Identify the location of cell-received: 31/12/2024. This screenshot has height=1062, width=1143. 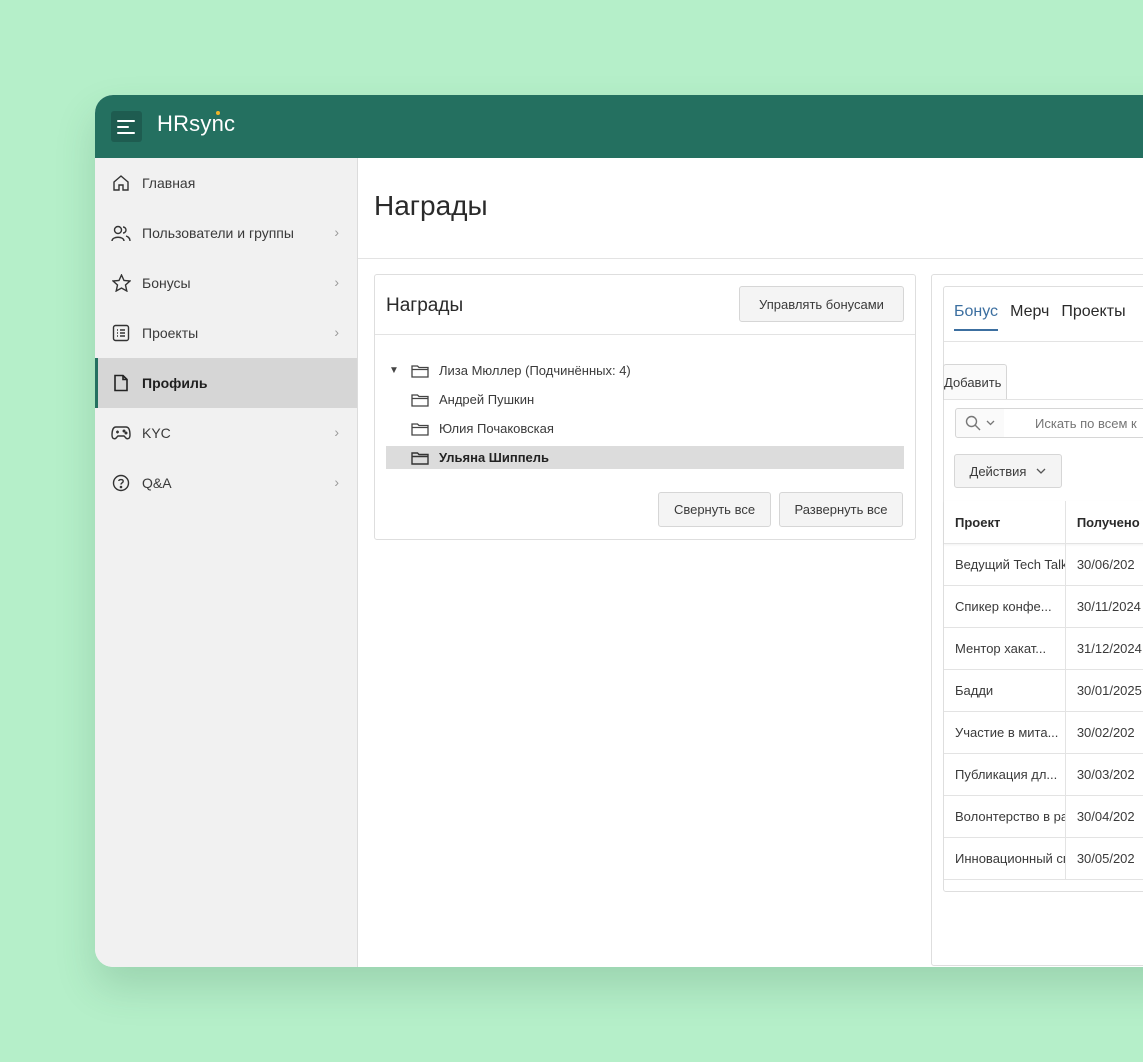
(1109, 648).